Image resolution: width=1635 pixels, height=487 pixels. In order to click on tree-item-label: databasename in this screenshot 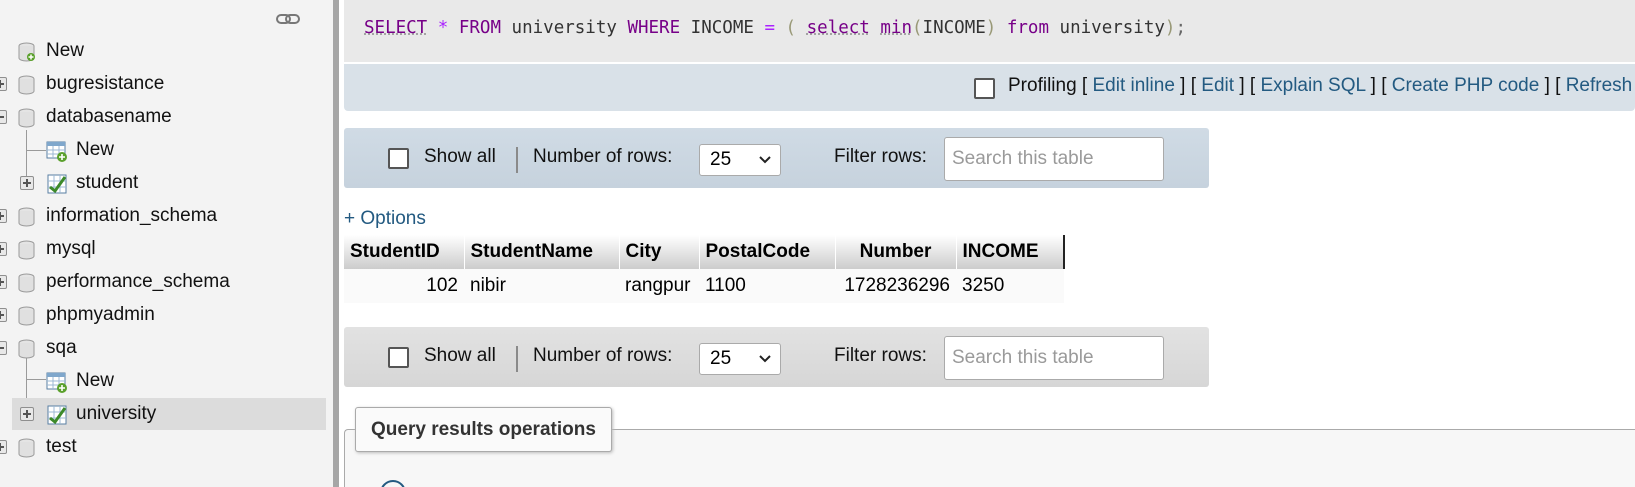, I will do `click(109, 116)`.